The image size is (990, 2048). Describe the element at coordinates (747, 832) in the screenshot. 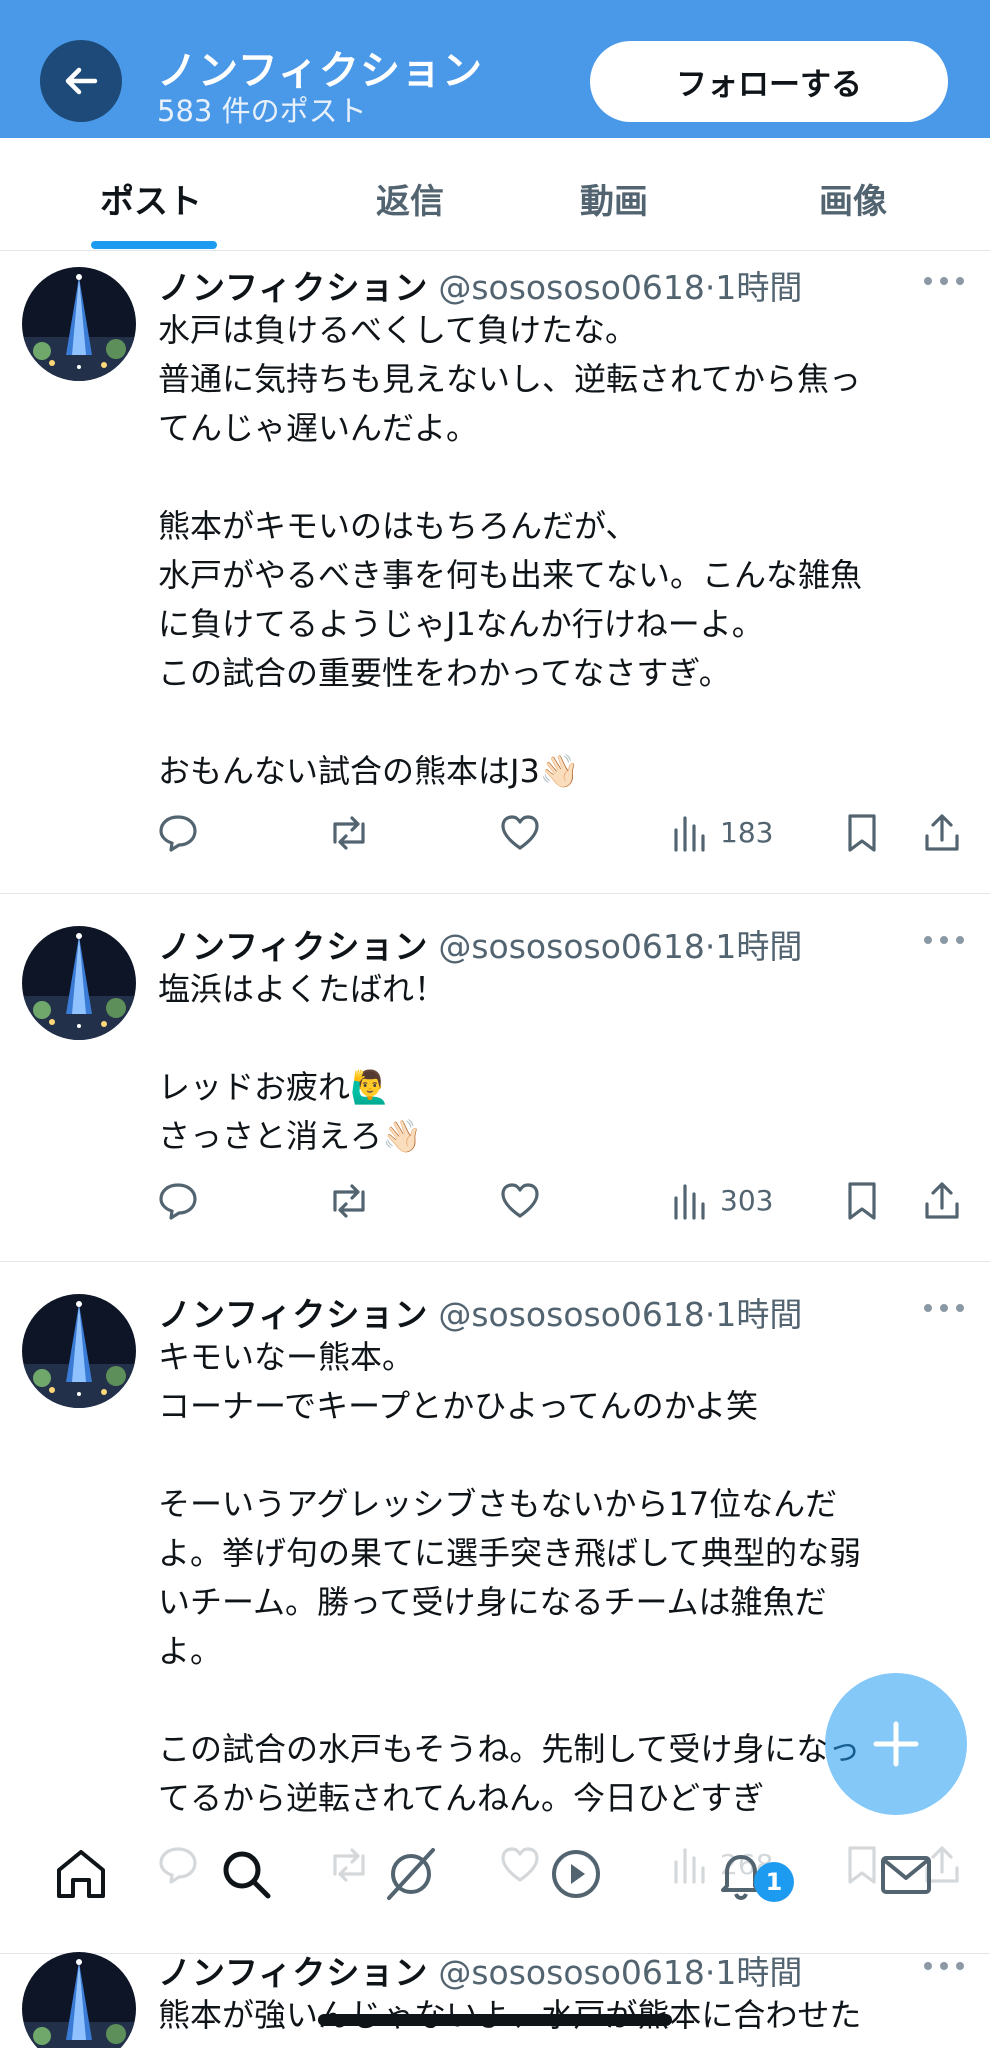

I see `views-count: 183` at that location.